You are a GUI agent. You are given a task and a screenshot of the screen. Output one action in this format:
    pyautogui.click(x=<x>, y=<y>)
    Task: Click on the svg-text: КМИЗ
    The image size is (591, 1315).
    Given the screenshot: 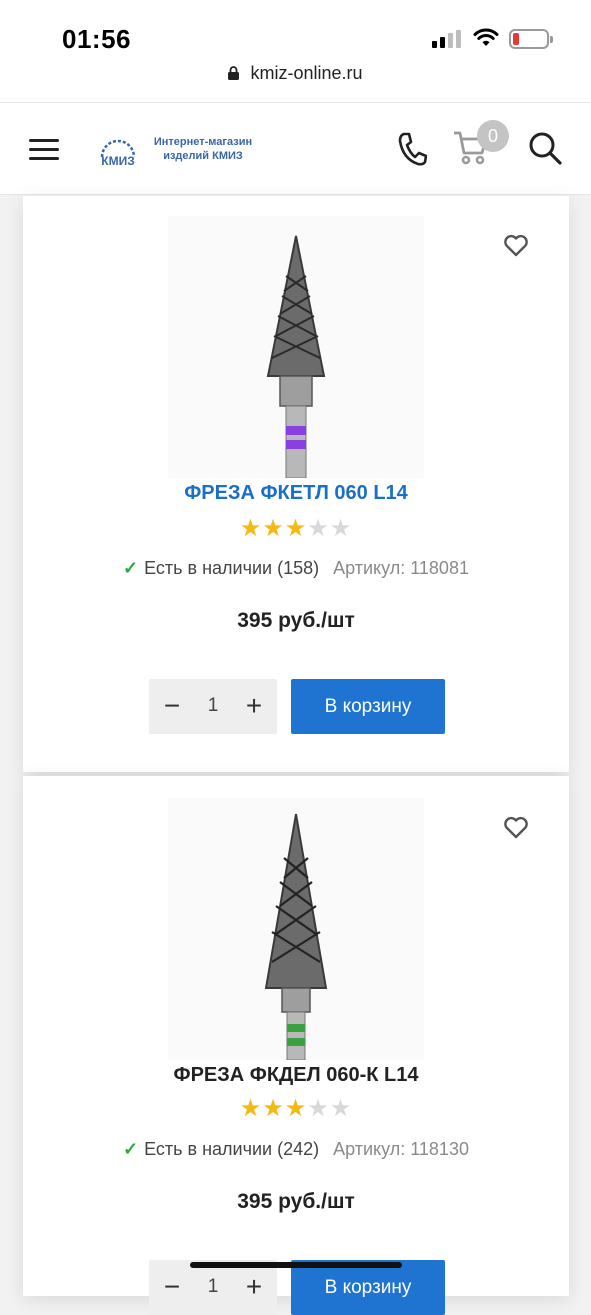 What is the action you would take?
    pyautogui.click(x=117, y=161)
    